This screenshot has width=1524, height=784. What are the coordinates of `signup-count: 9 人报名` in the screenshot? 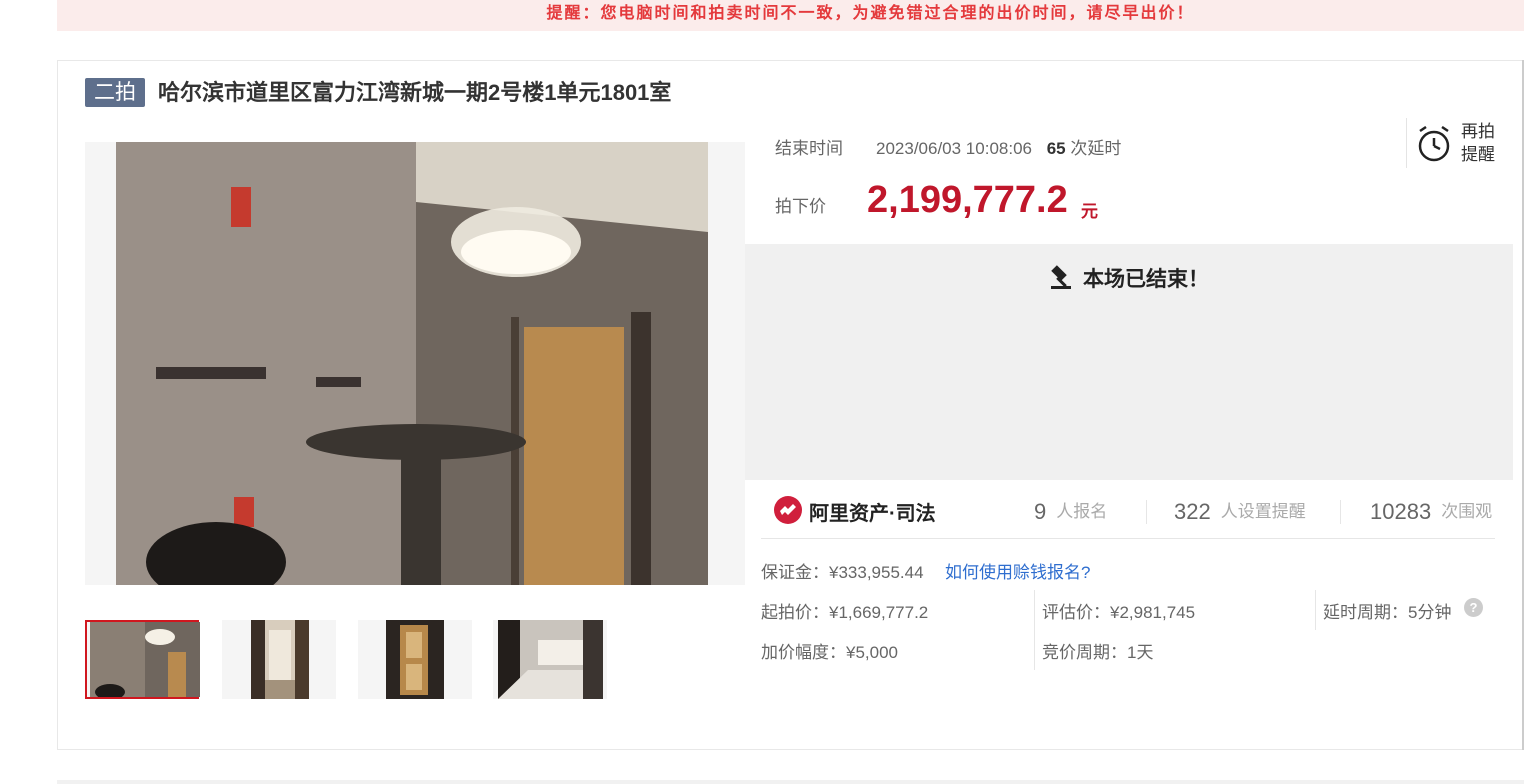 It's located at (1070, 511).